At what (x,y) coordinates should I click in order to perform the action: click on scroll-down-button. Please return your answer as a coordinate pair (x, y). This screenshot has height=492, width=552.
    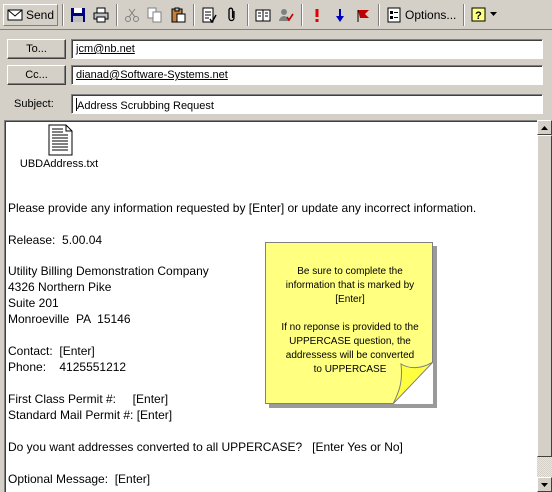
    Looking at the image, I should click on (544, 484).